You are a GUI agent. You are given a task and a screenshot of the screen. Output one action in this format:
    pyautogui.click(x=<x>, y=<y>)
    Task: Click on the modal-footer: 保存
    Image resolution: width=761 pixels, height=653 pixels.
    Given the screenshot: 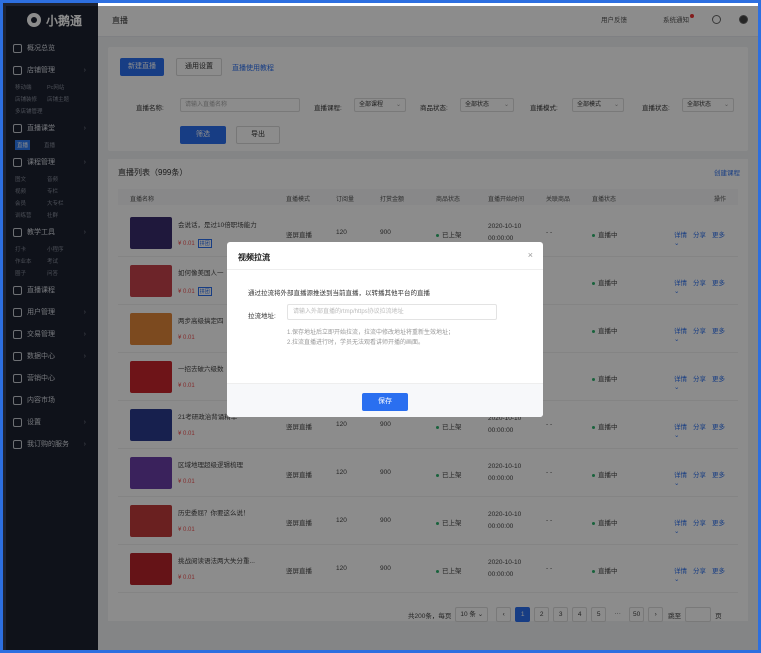 What is the action you would take?
    pyautogui.click(x=385, y=400)
    